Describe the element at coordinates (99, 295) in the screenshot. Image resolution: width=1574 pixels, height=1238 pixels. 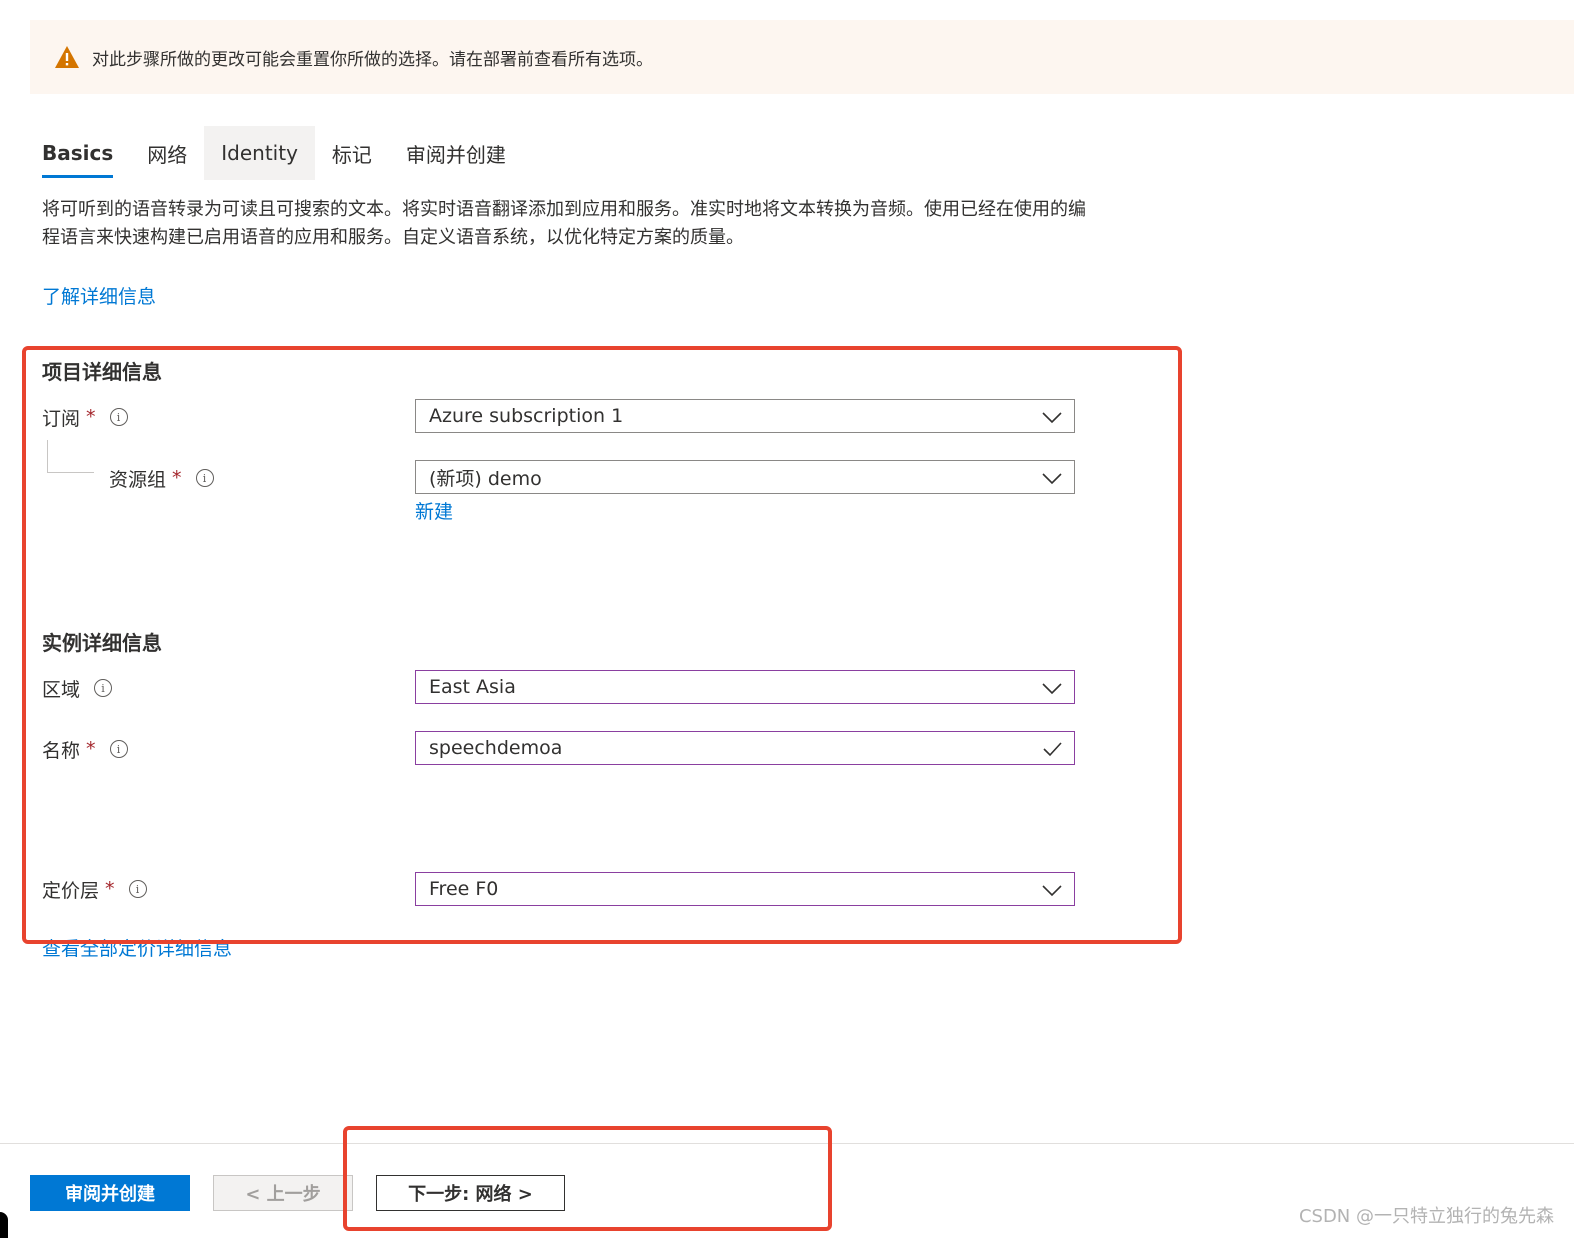
I see `learn-more-link: 了解详细信息` at that location.